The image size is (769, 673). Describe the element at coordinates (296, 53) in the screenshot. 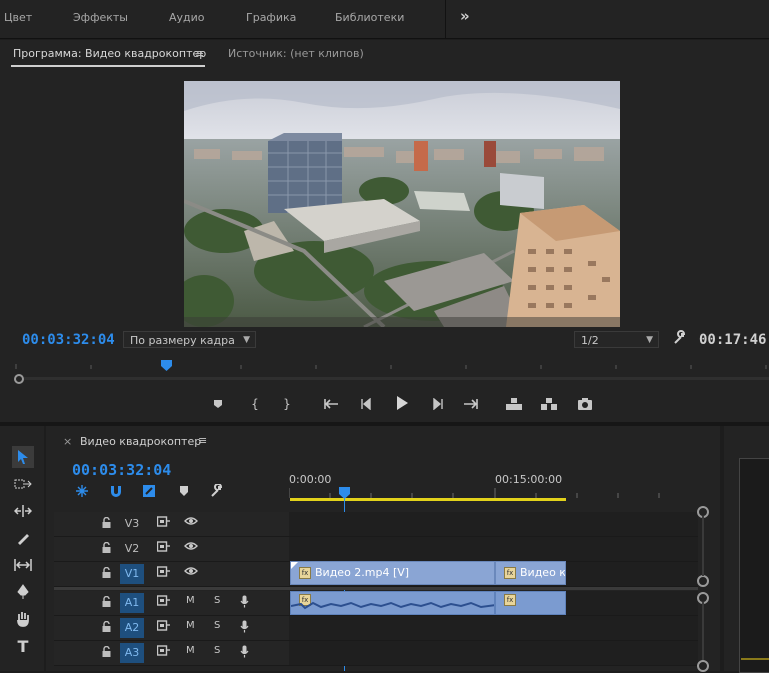

I see `tab-source: Источник: (нет клипов)` at that location.